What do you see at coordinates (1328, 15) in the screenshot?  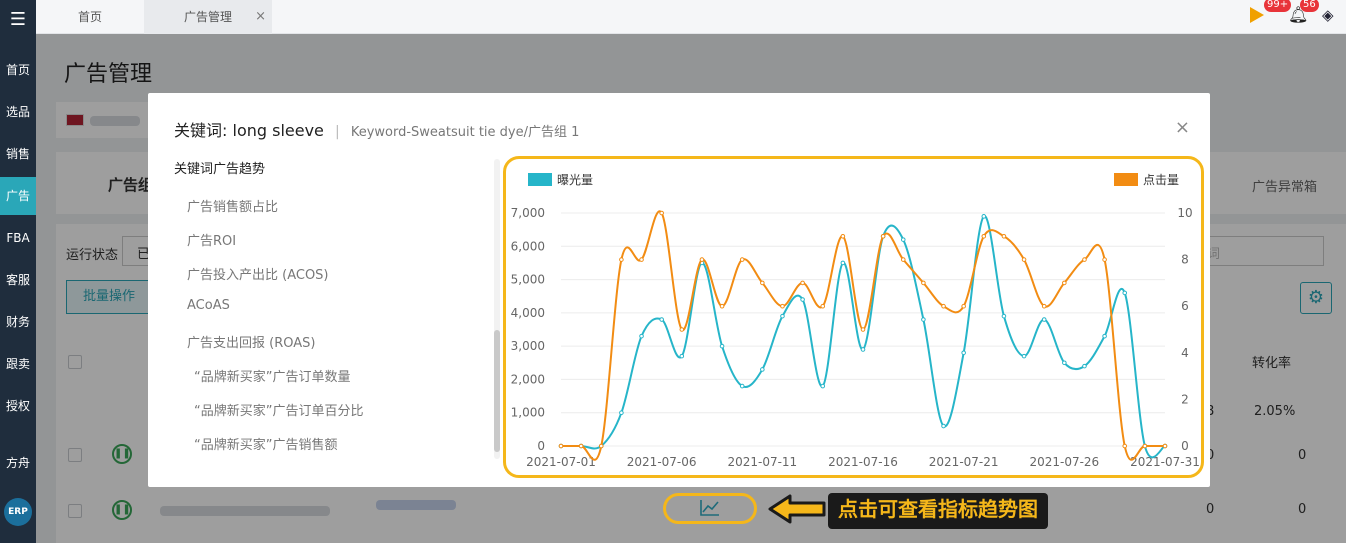 I see `user-avatar-icon: ◈` at bounding box center [1328, 15].